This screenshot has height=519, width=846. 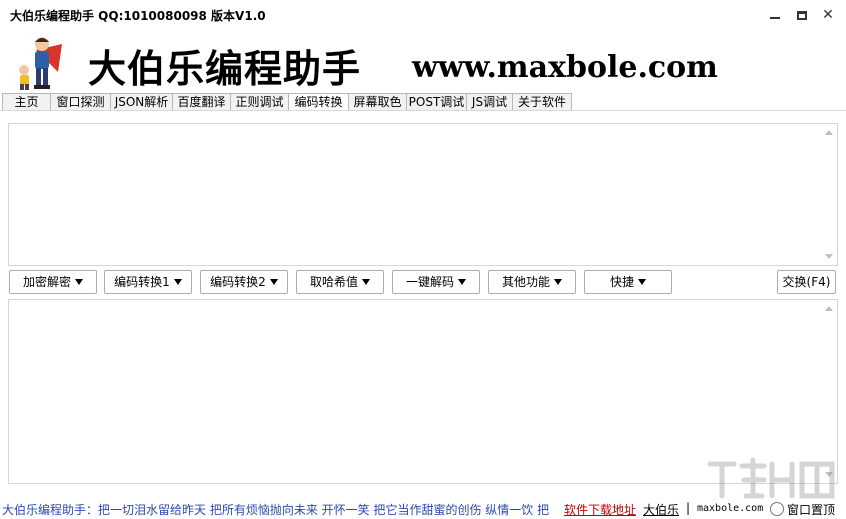 What do you see at coordinates (141, 102) in the screenshot?
I see `tab-json-parse: JSON解析` at bounding box center [141, 102].